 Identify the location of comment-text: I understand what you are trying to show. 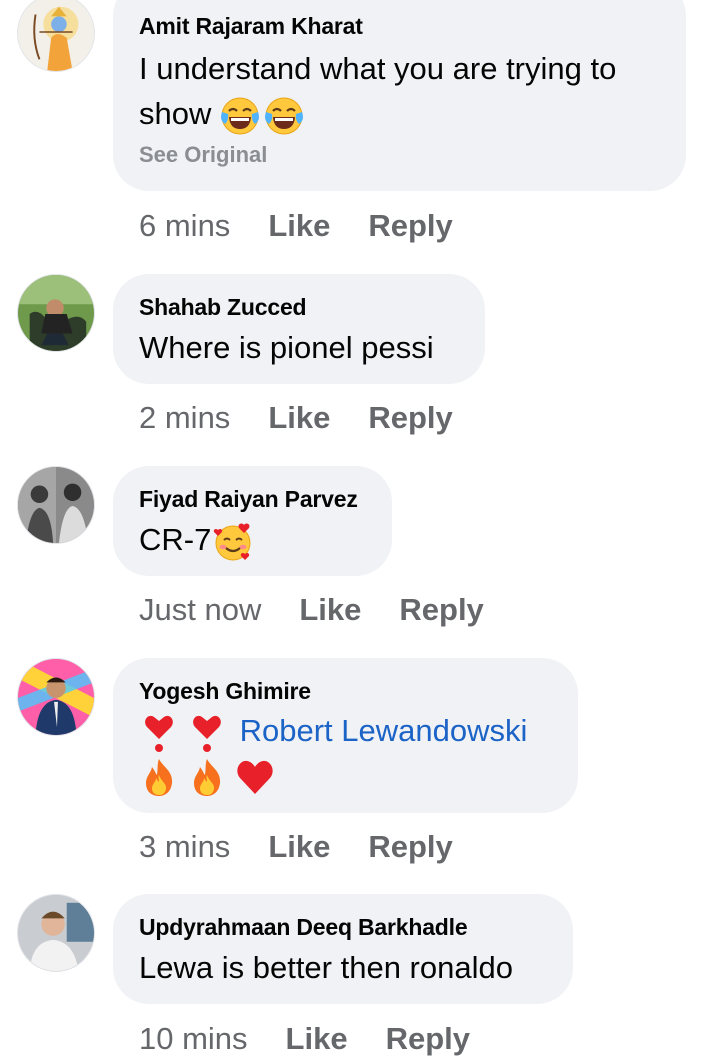
(399, 91).